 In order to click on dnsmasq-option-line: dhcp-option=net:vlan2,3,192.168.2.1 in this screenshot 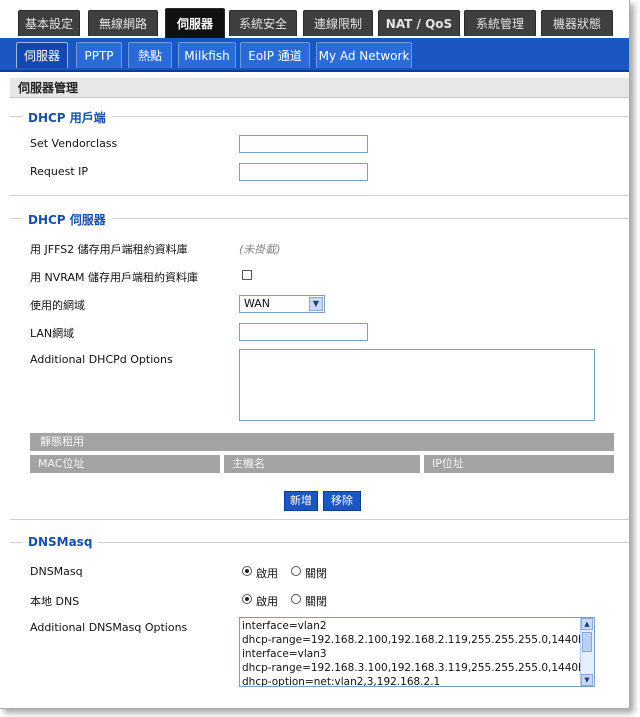, I will do `click(341, 681)`.